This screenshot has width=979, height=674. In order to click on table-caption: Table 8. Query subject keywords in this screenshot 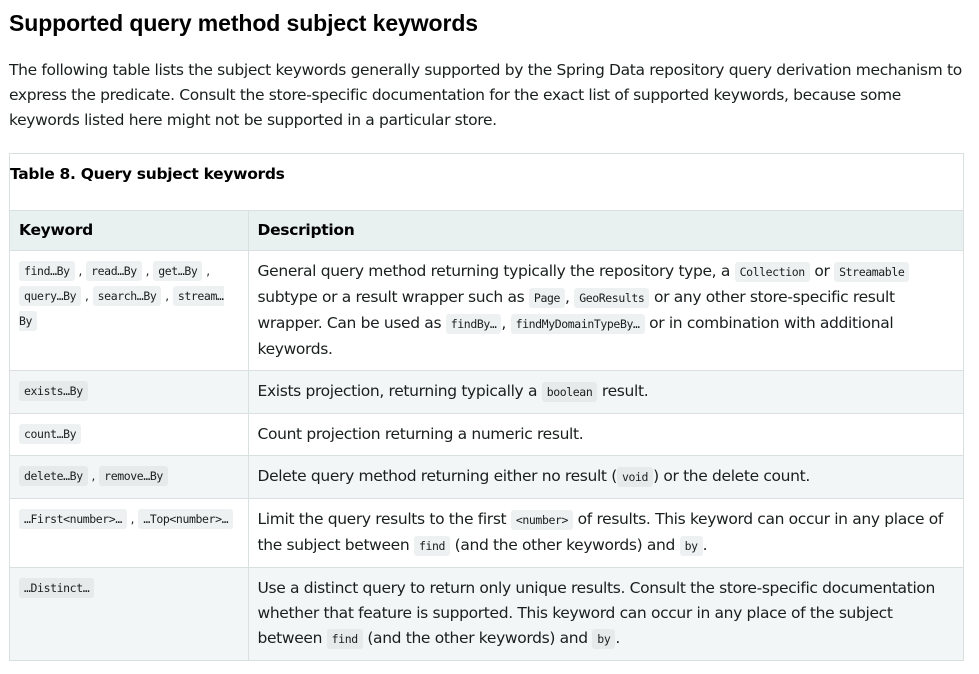, I will do `click(147, 174)`.